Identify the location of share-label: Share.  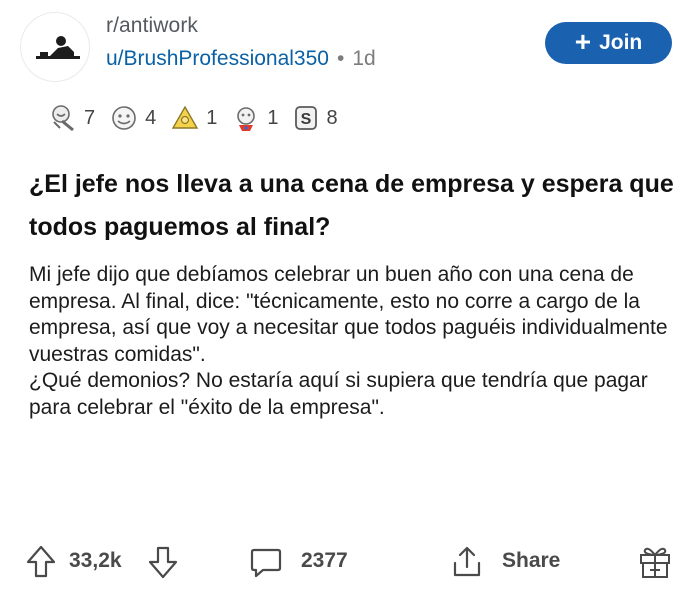
(531, 561).